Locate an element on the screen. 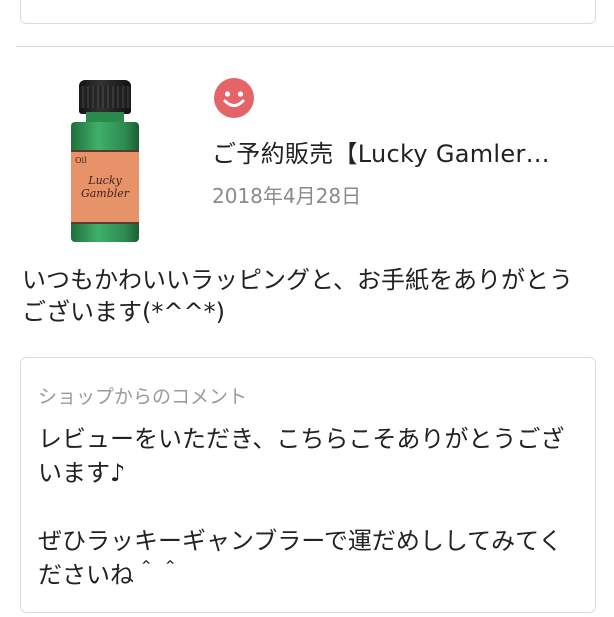  oil-bottle-image: Oil Lucky Gambler is located at coordinates (109, 155).